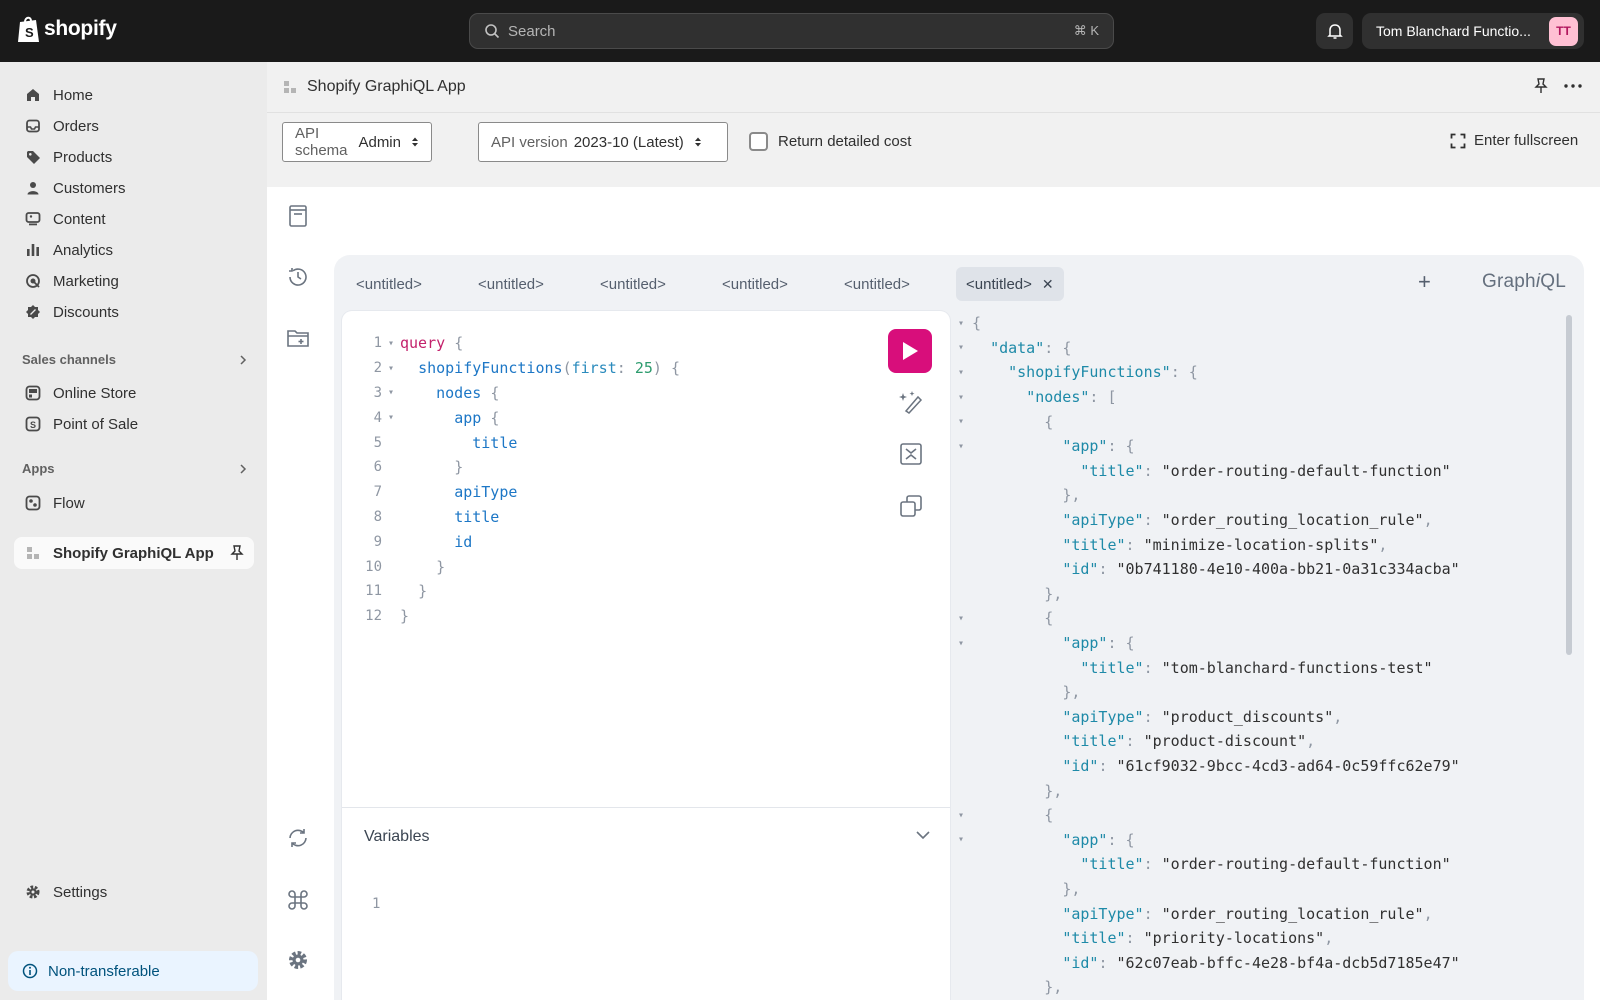  I want to click on code-line: 3 ▾ nodes {, so click(646, 393).